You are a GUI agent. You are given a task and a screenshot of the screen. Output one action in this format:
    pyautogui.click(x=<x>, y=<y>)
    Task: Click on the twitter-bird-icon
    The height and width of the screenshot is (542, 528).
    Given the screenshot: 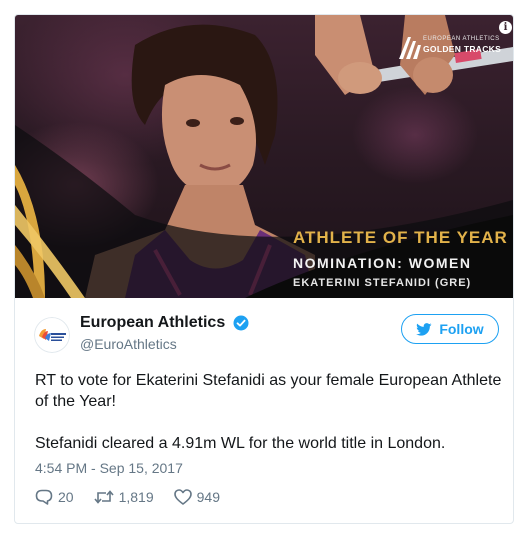 What is the action you would take?
    pyautogui.click(x=424, y=329)
    